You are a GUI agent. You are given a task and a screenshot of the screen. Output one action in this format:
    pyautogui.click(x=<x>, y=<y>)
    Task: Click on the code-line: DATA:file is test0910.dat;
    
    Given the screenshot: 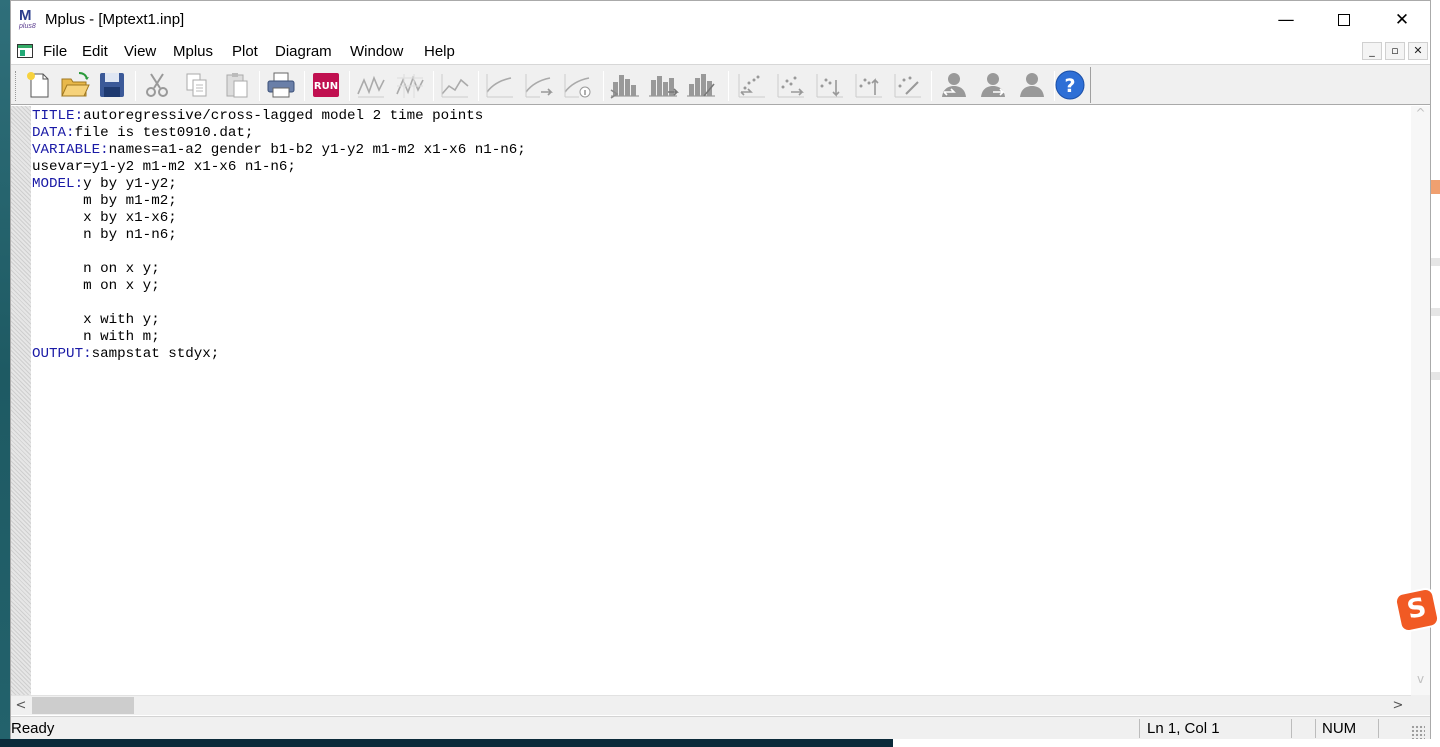 What is the action you would take?
    pyautogui.click(x=279, y=133)
    